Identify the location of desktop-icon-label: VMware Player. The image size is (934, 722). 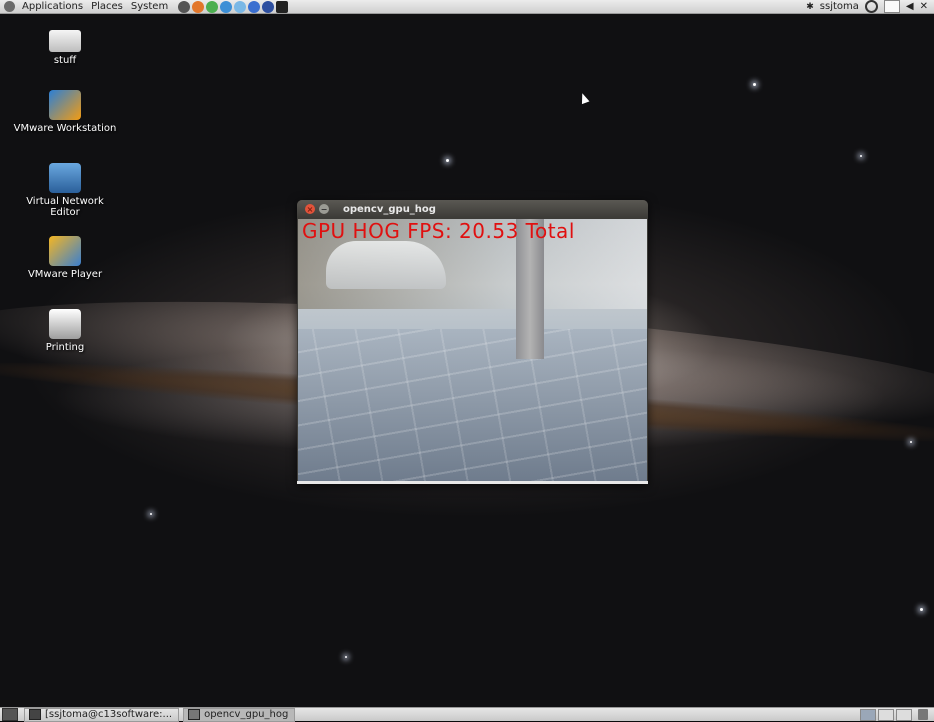
(65, 274).